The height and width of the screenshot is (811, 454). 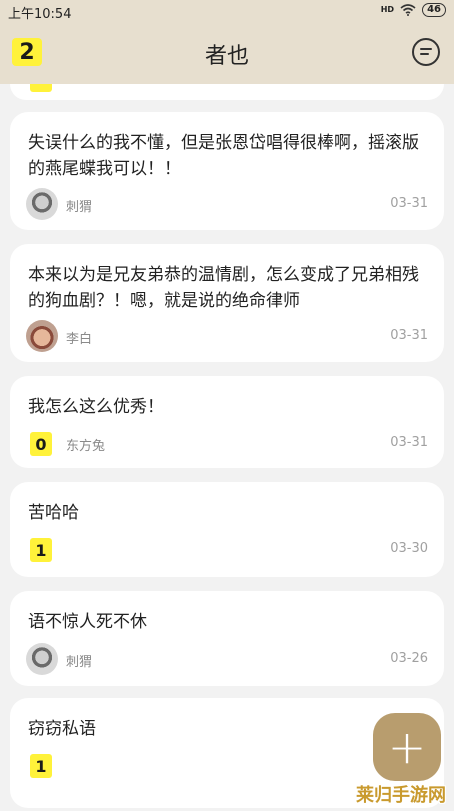 What do you see at coordinates (226, 56) in the screenshot?
I see `page-title: 者也` at bounding box center [226, 56].